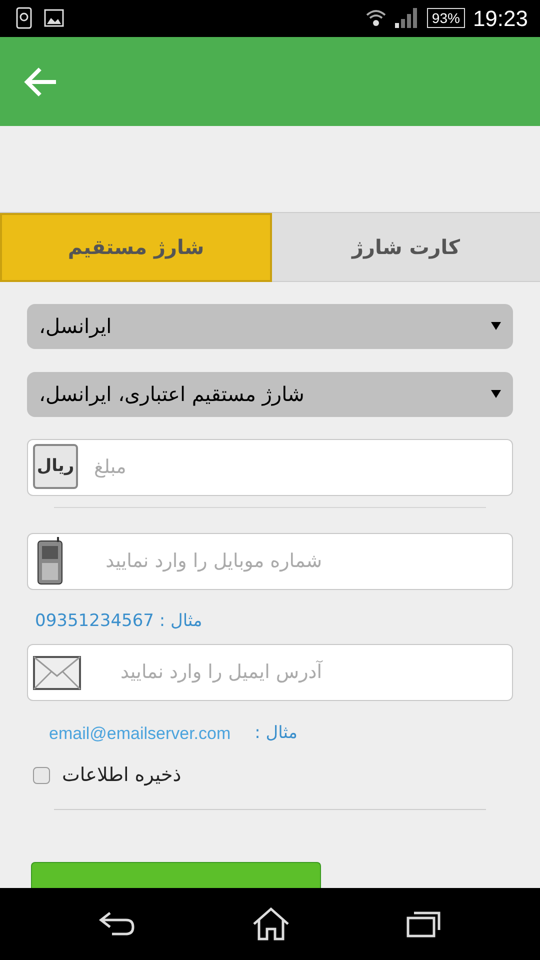  Describe the element at coordinates (117, 924) in the screenshot. I see `back-nav-icon` at that location.